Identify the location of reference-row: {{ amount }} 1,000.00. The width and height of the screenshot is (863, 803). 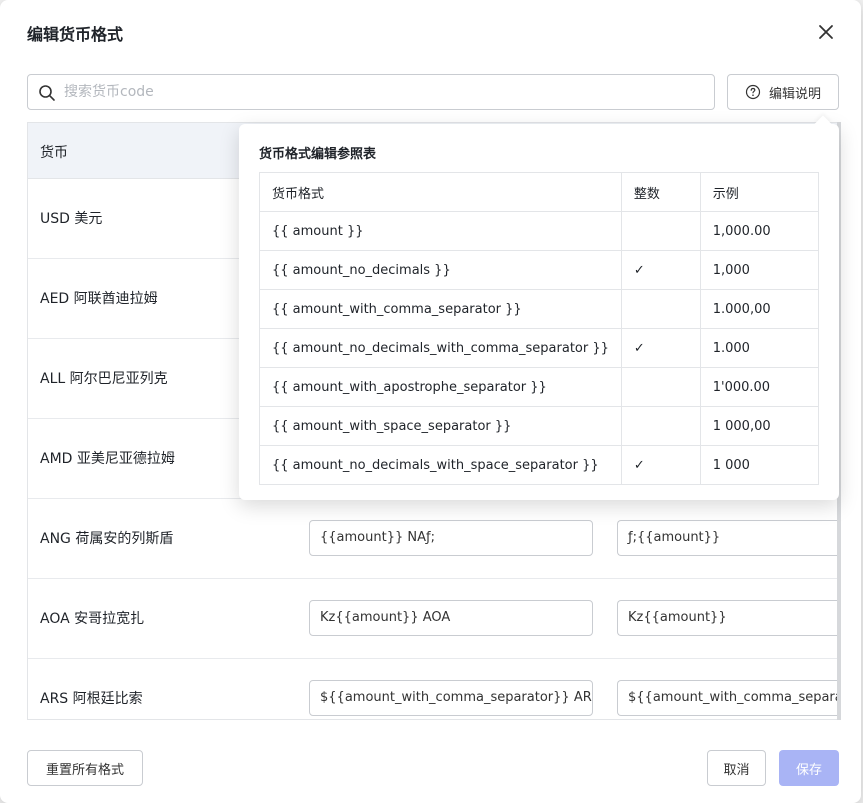
(539, 231).